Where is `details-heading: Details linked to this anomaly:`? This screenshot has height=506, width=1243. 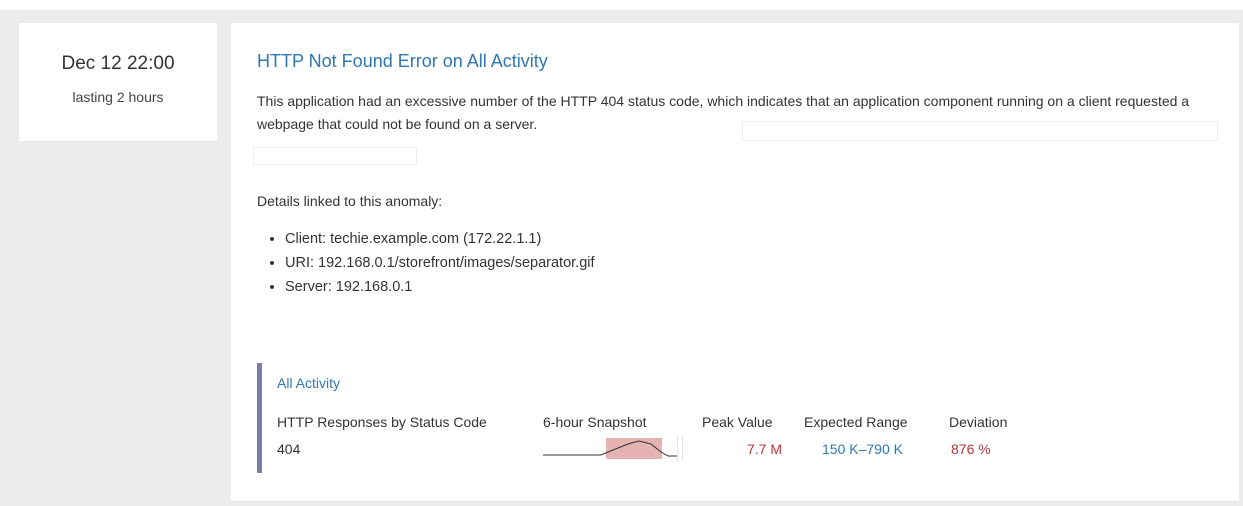 details-heading: Details linked to this anomaly: is located at coordinates (350, 201).